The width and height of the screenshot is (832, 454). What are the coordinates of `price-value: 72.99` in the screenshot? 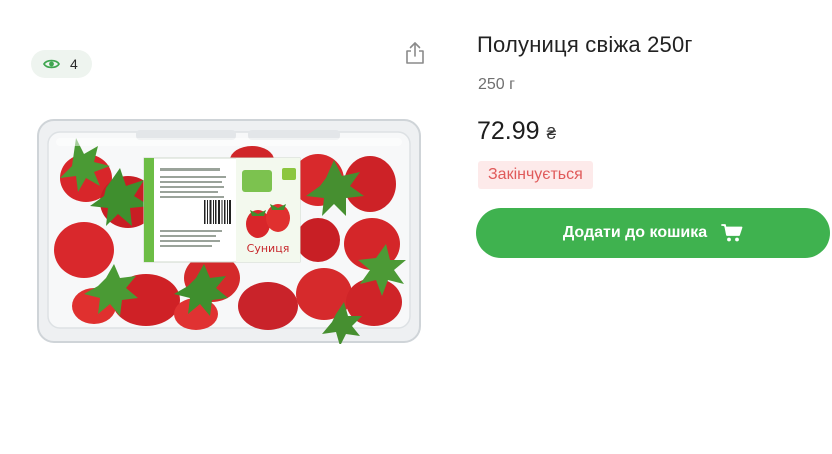 It's located at (508, 131).